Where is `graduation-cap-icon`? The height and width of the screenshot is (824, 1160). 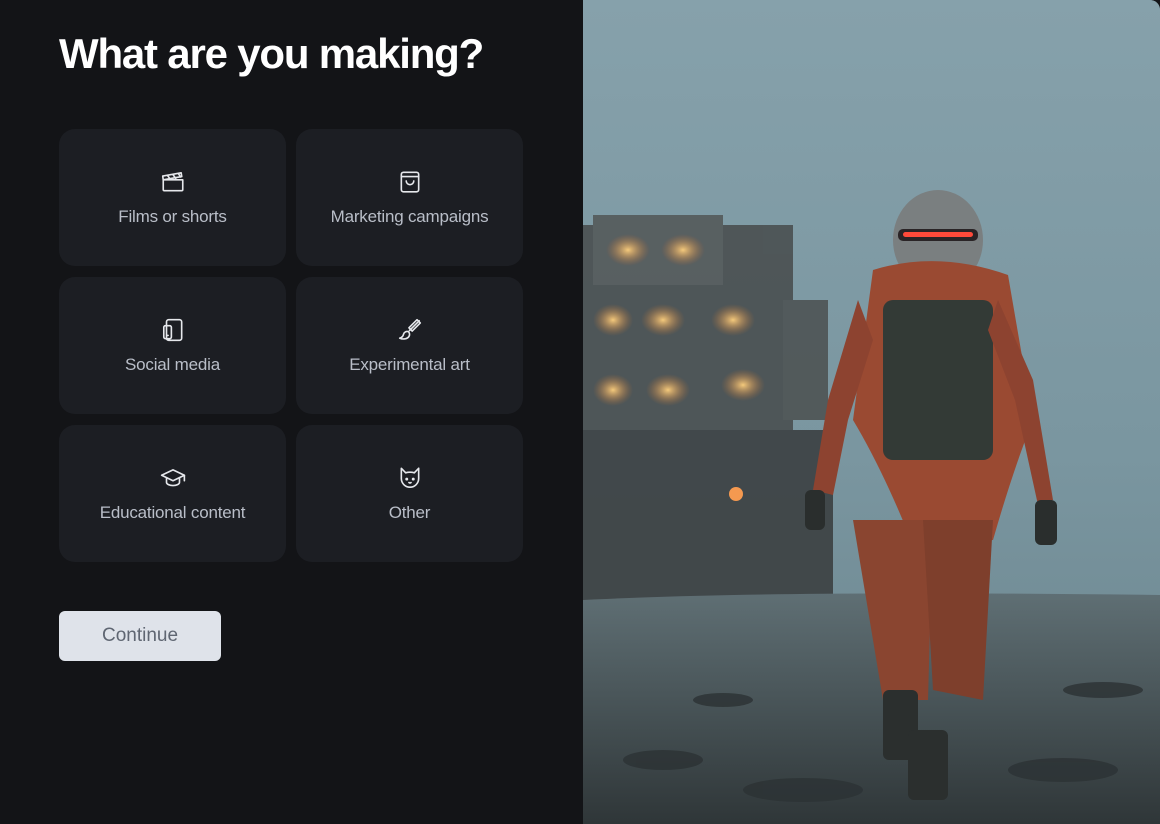 graduation-cap-icon is located at coordinates (173, 478).